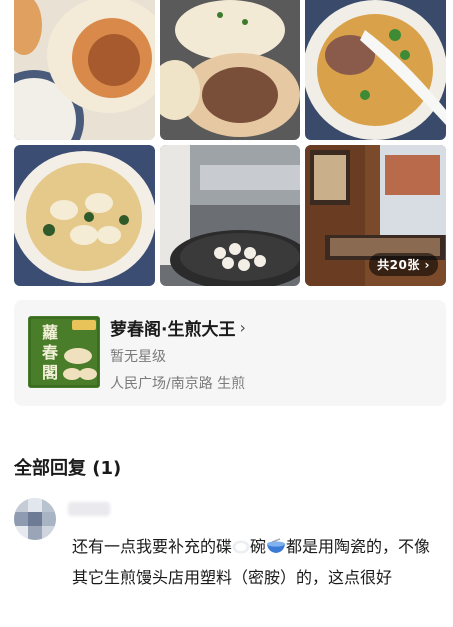 The image size is (453, 627). Describe the element at coordinates (252, 562) in the screenshot. I see `comment-text: 还有一点我要补充的碟碗都是用陶瓷的，不像其它生煎馒头店用塑料（密胺）的，这点很好` at that location.